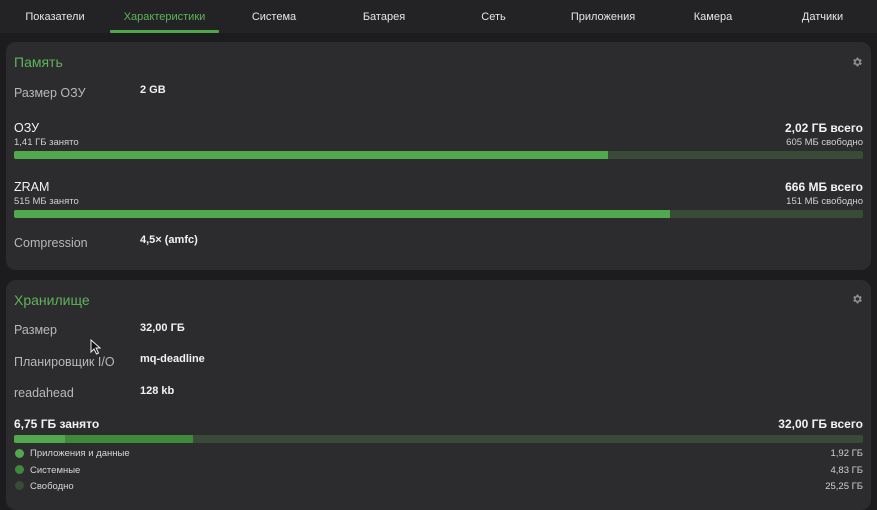  Describe the element at coordinates (824, 201) in the screenshot. I see `zram-free: 151 МБ свободно` at that location.